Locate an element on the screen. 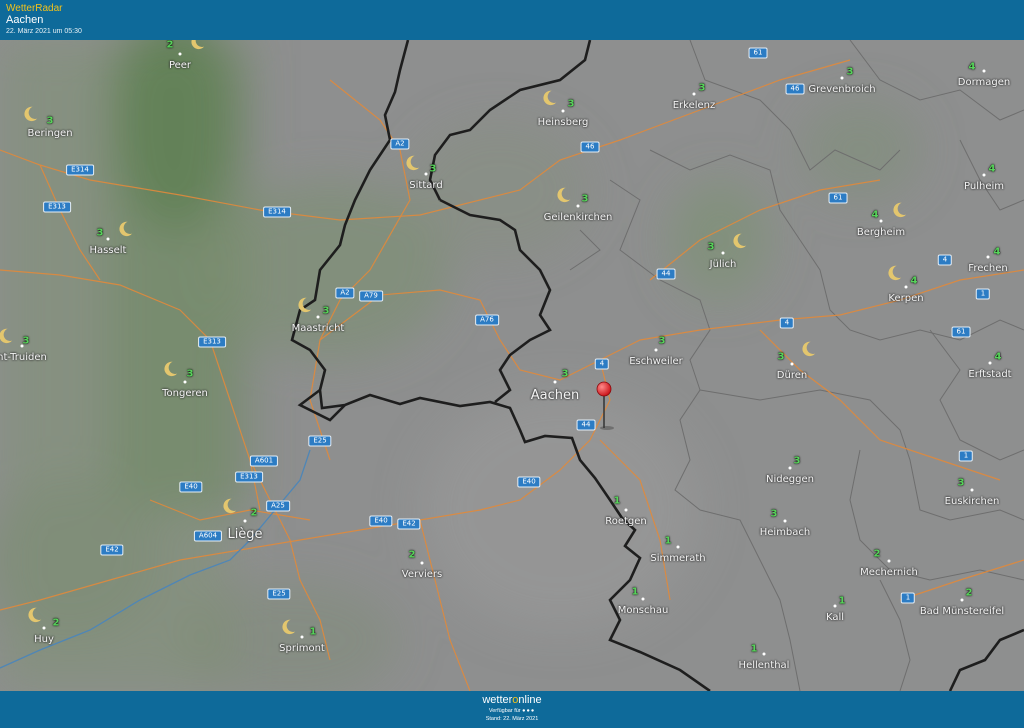 This screenshot has height=728, width=1024. road-sign: A2 is located at coordinates (400, 144).